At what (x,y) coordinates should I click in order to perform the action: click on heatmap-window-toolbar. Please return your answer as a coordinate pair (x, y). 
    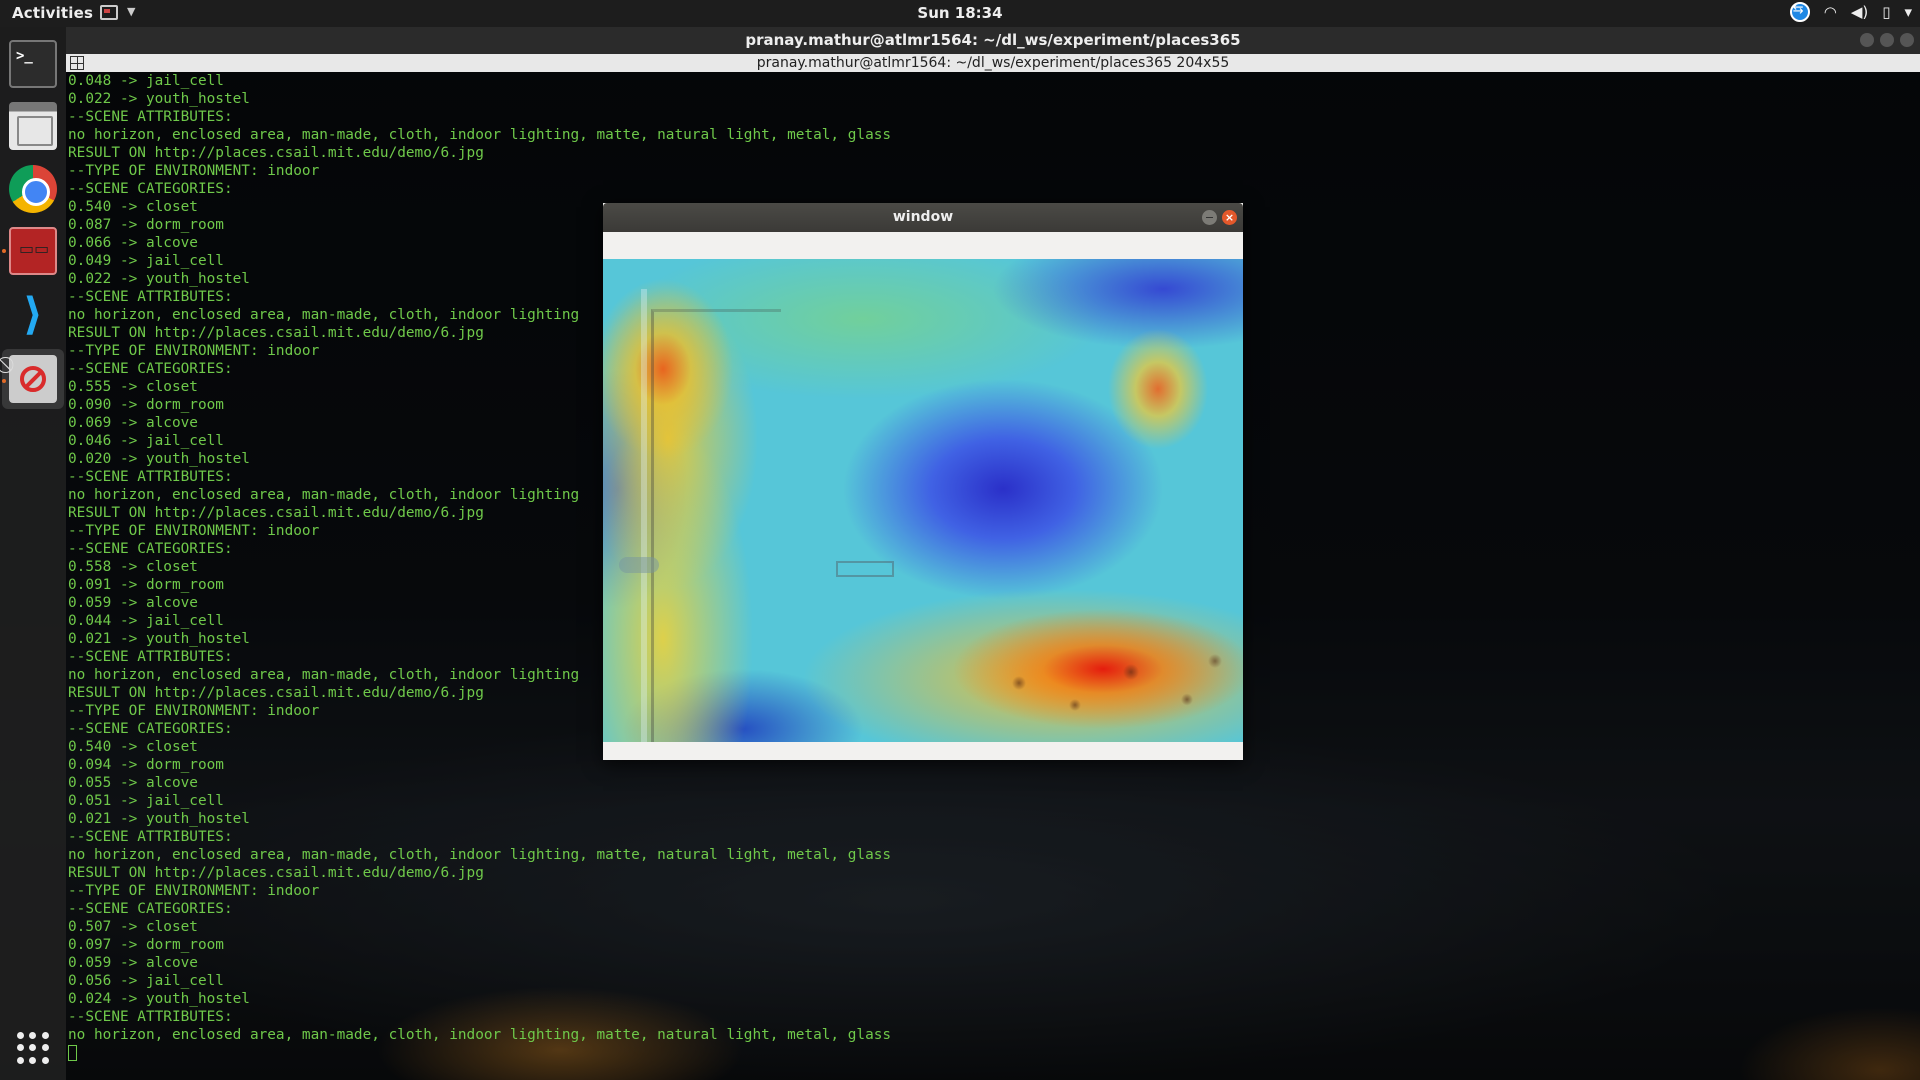
    Looking at the image, I should click on (923, 245).